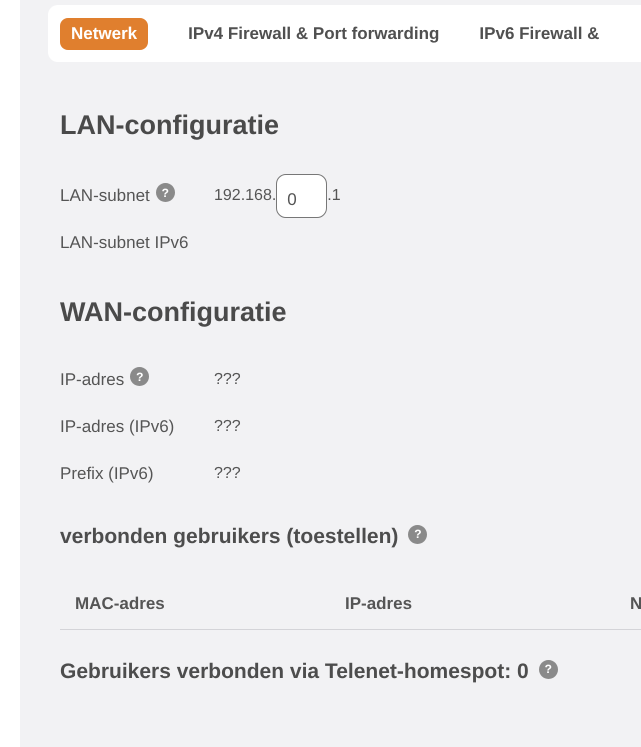 This screenshot has width=641, height=747. Describe the element at coordinates (302, 196) in the screenshot. I see `subnet-input: 0` at that location.